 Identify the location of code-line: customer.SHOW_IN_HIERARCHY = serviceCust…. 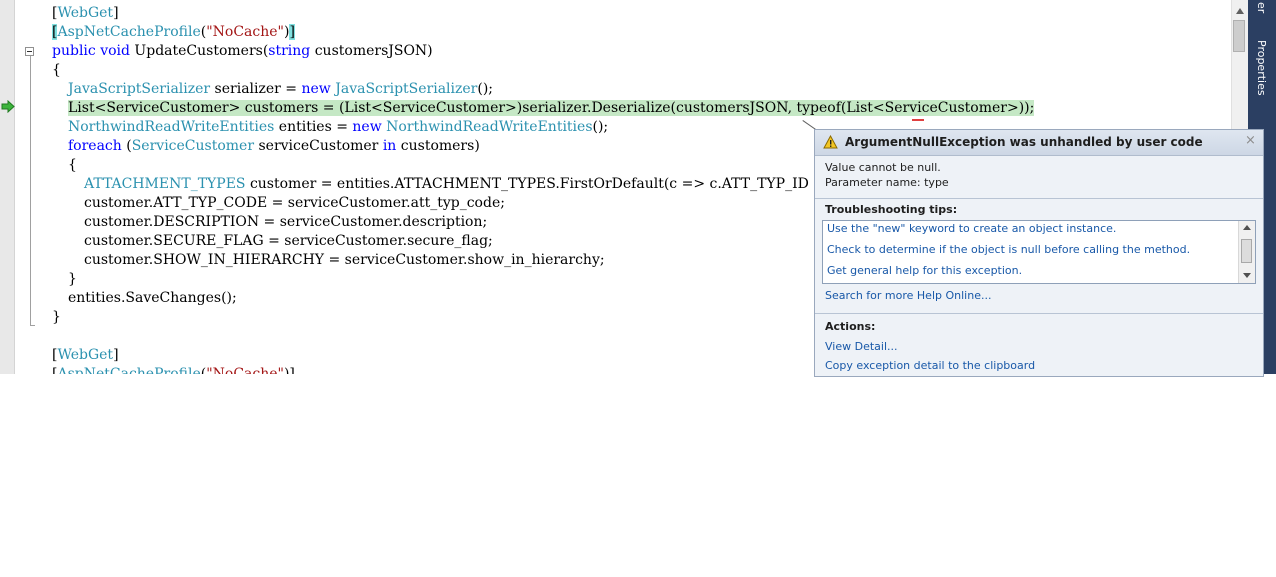
(344, 260).